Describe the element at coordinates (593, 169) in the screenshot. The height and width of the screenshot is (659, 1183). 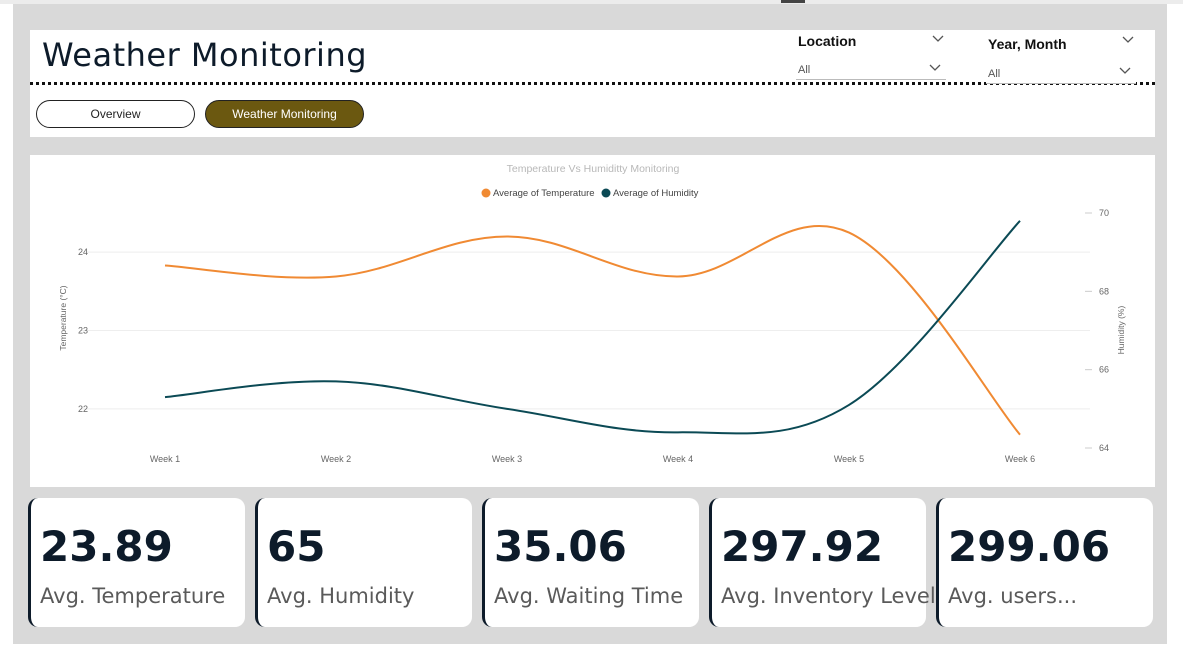
I see `chart-title: Temperature Vs Humiditty Monitoring` at that location.